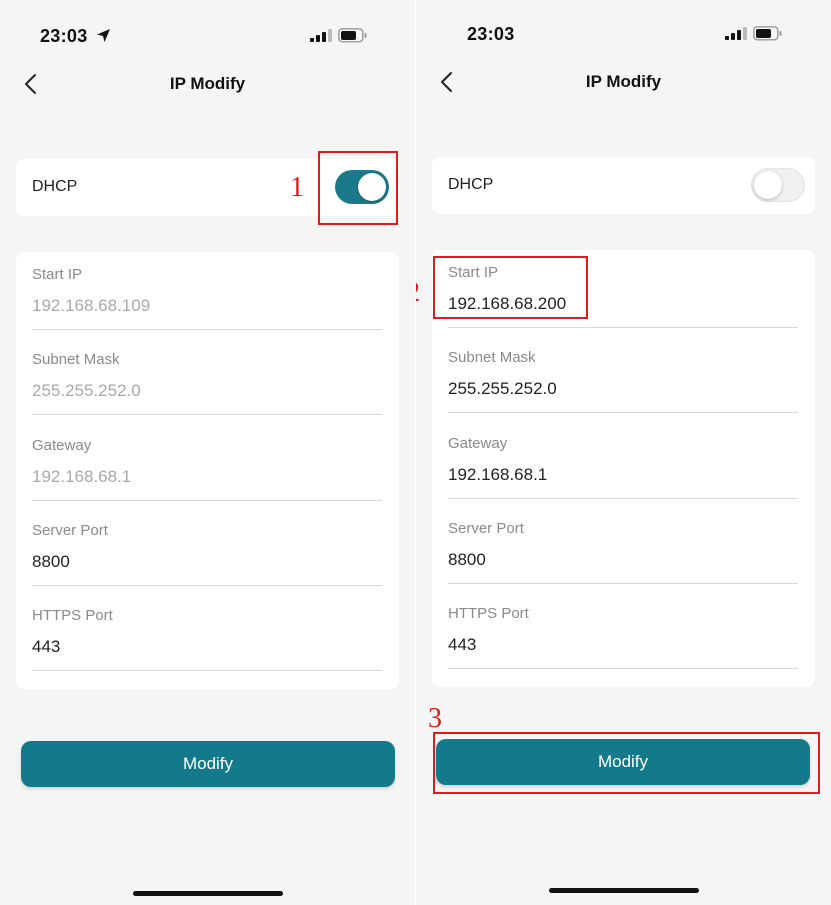  Describe the element at coordinates (623, 185) in the screenshot. I see `dhcp-card: DHCP` at that location.